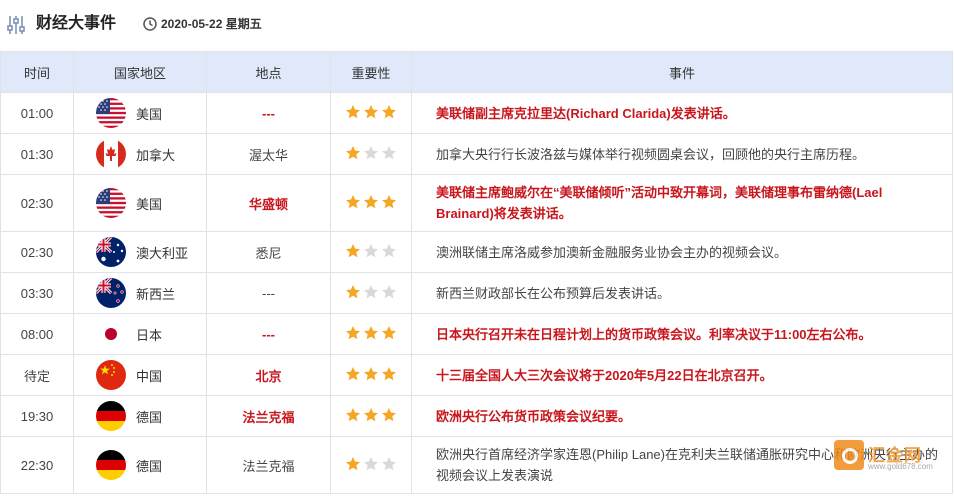  I want to click on country-cell: 日本, so click(140, 334).